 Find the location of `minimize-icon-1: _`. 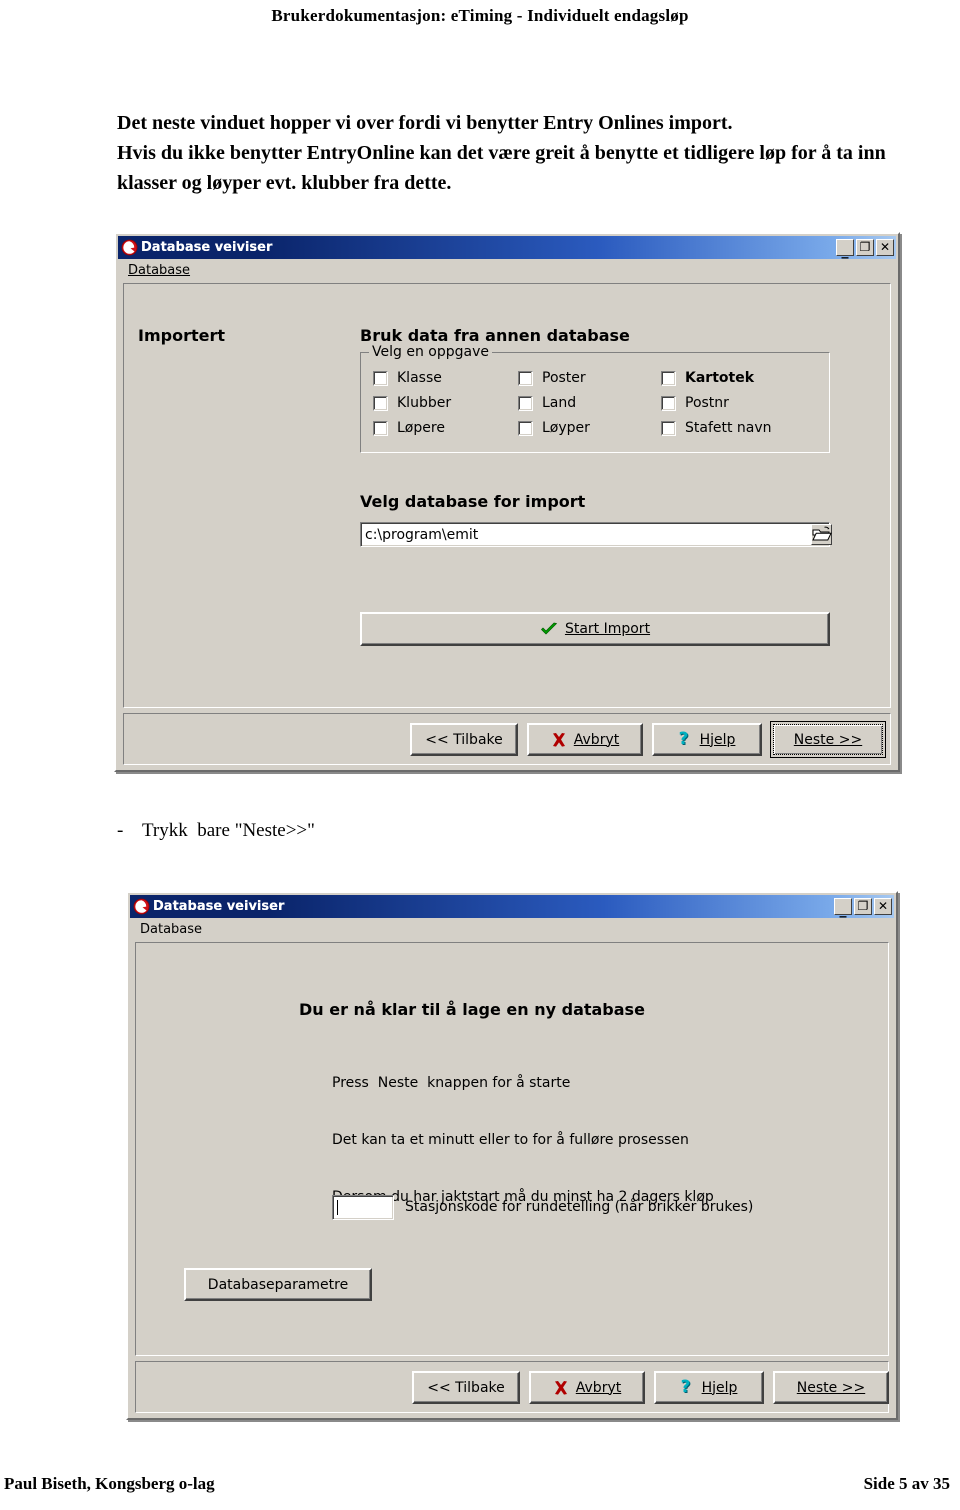

minimize-icon-1: _ is located at coordinates (845, 248).